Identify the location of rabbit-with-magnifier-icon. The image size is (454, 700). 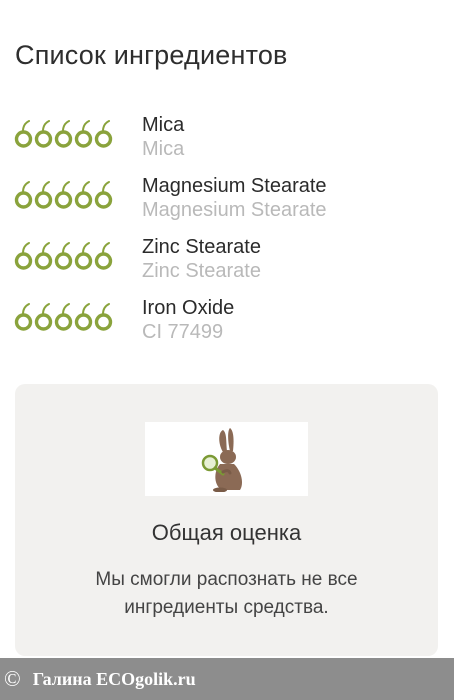
(221, 460).